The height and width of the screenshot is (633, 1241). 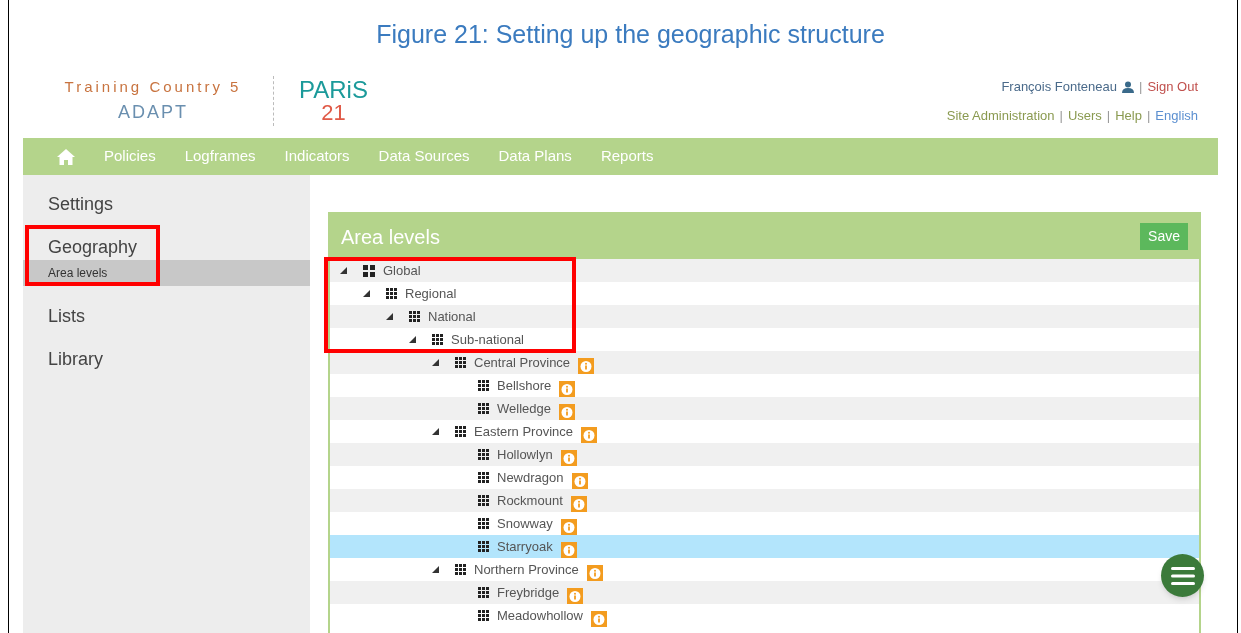 I want to click on tree-label: Meadowhollow, so click(x=540, y=615).